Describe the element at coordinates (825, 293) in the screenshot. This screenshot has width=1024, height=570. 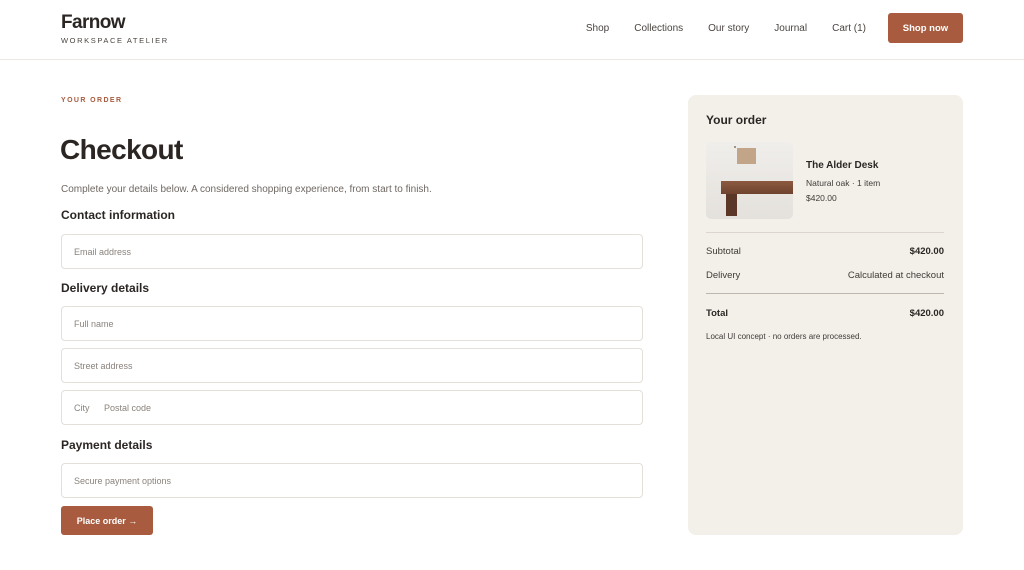
I see `total-divider` at that location.